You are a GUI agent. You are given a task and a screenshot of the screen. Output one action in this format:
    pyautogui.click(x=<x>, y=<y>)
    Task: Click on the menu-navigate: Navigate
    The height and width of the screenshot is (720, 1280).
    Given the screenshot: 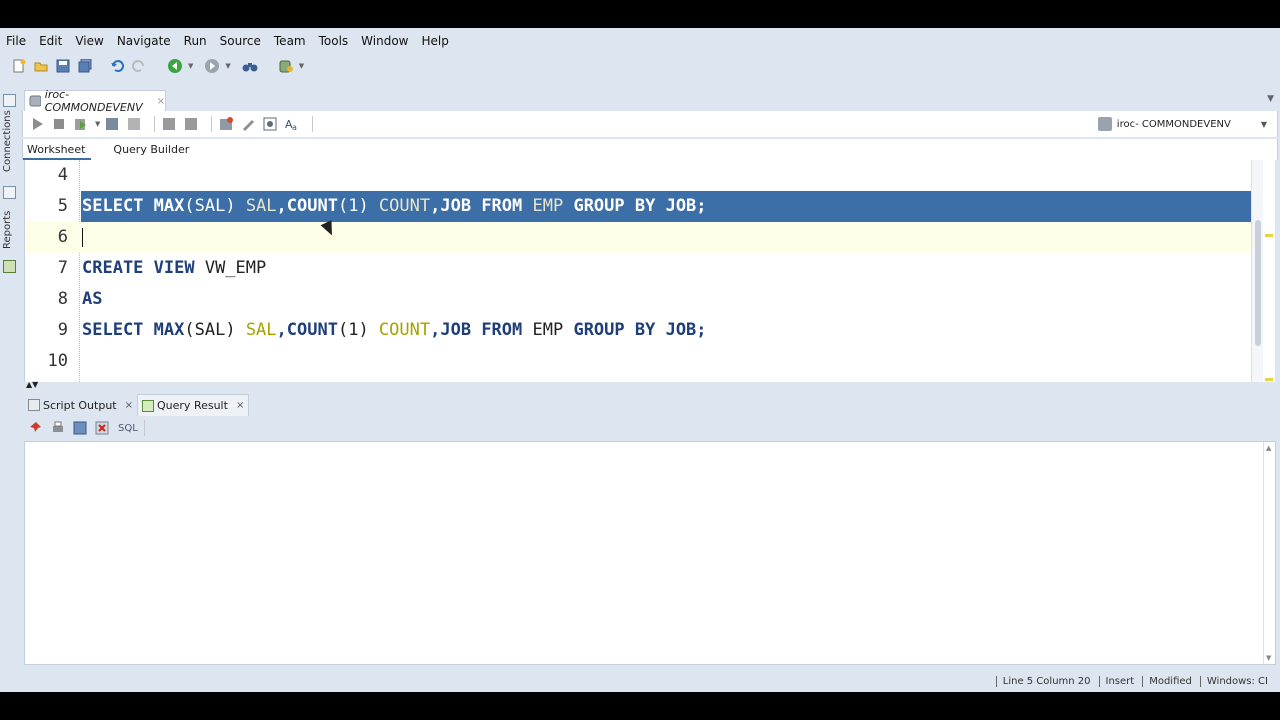 What is the action you would take?
    pyautogui.click(x=144, y=41)
    